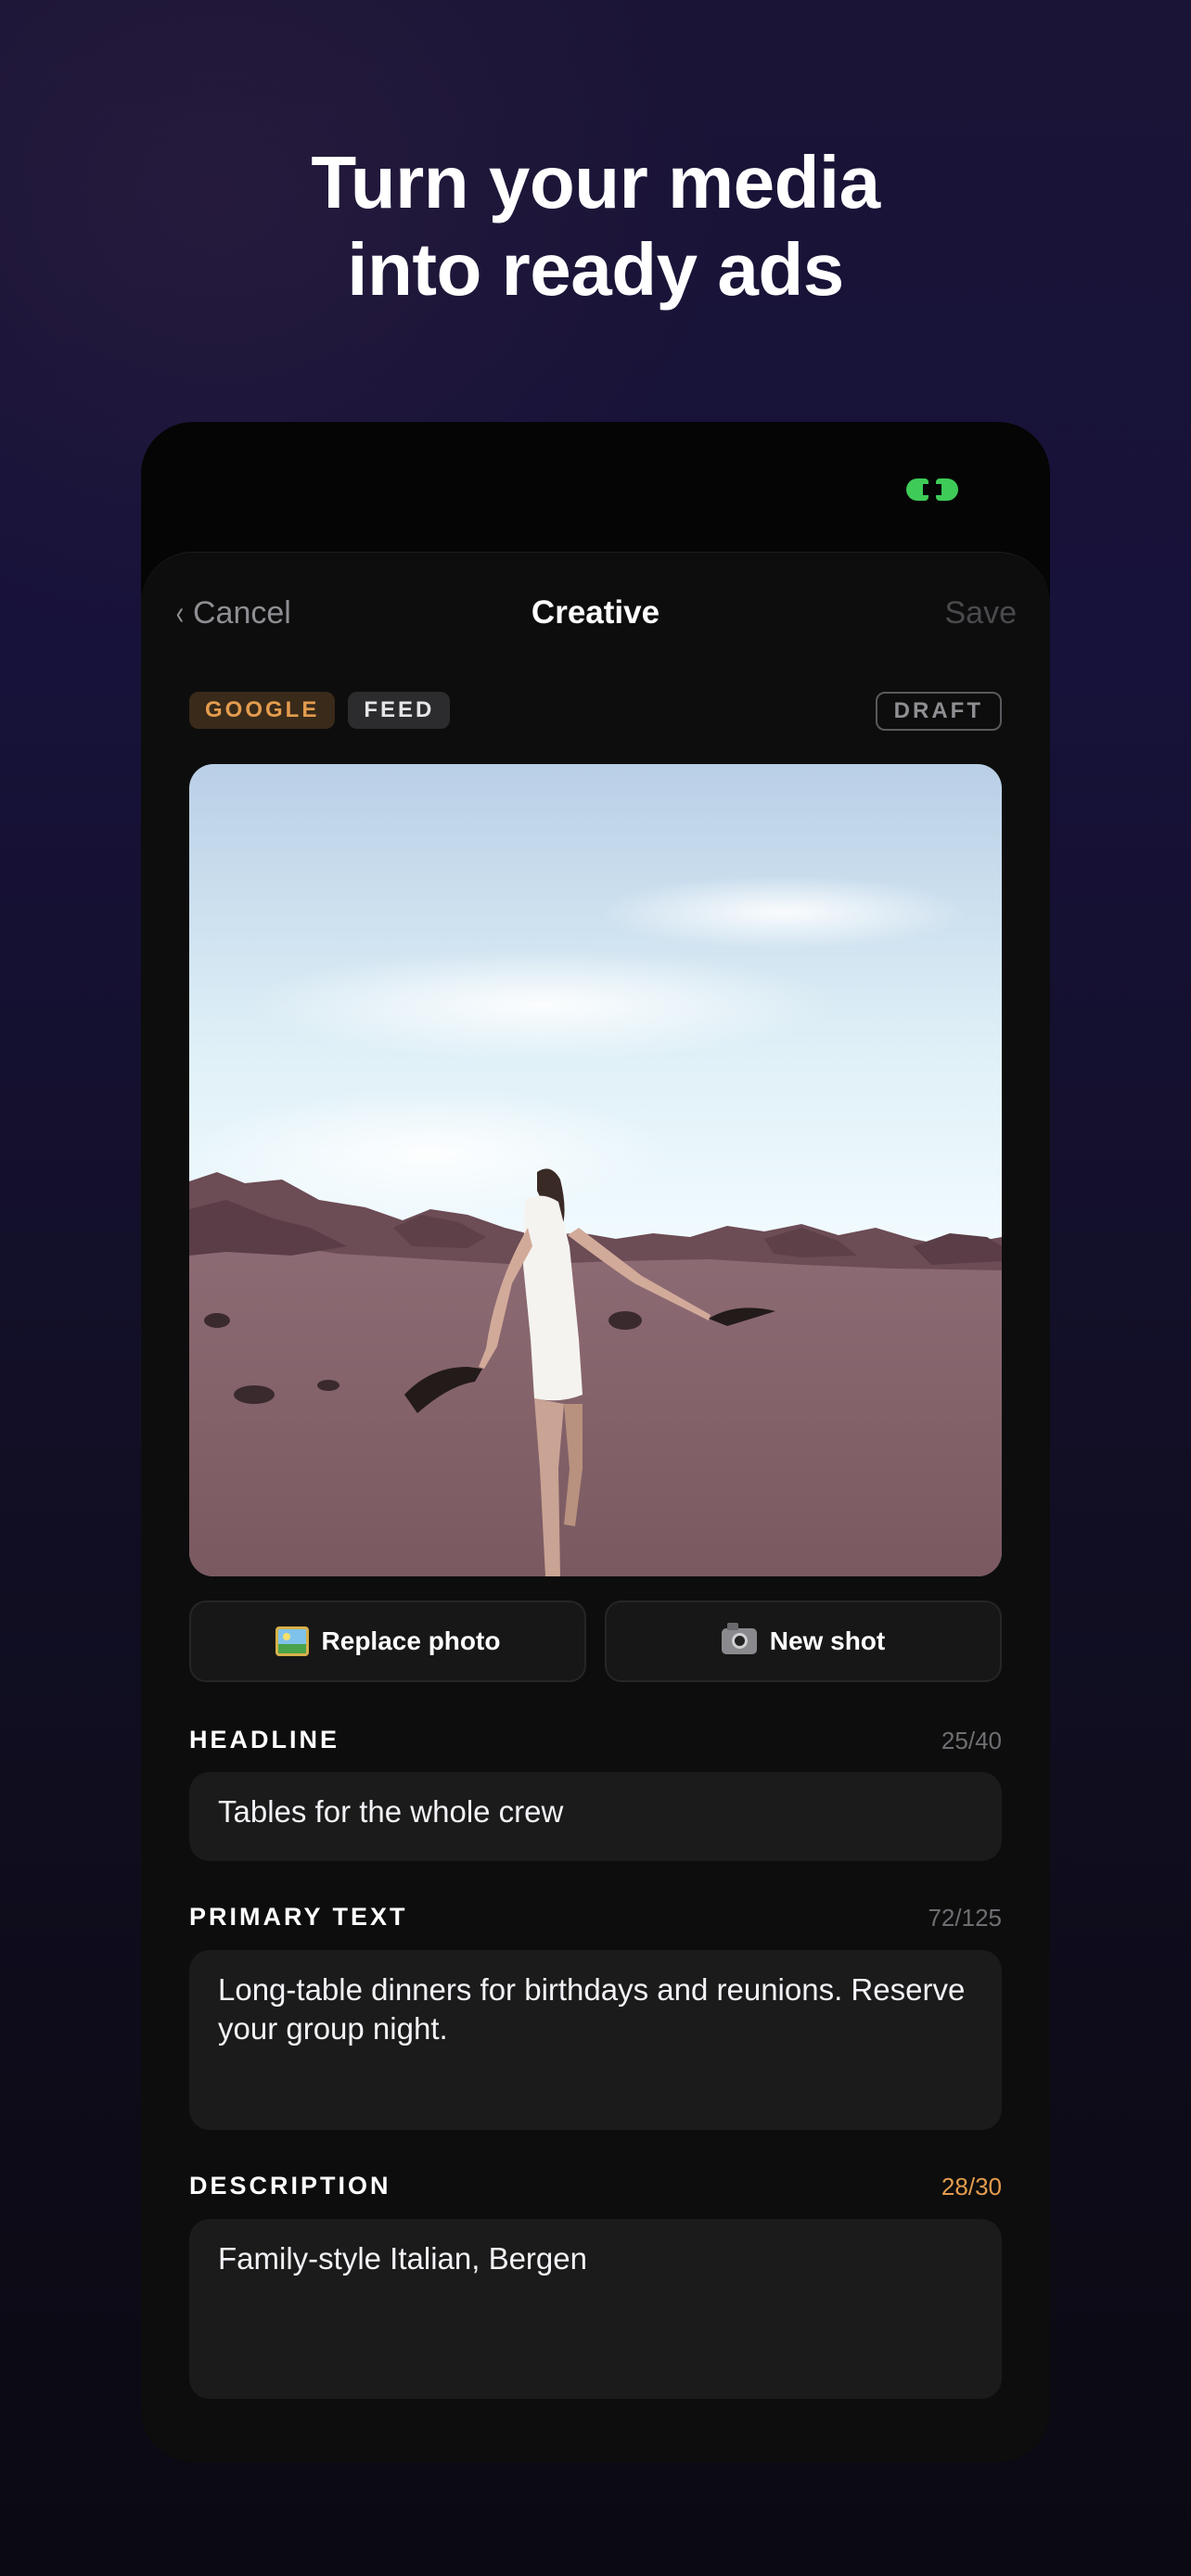  What do you see at coordinates (262, 710) in the screenshot?
I see `tag-google: GOOGLE` at bounding box center [262, 710].